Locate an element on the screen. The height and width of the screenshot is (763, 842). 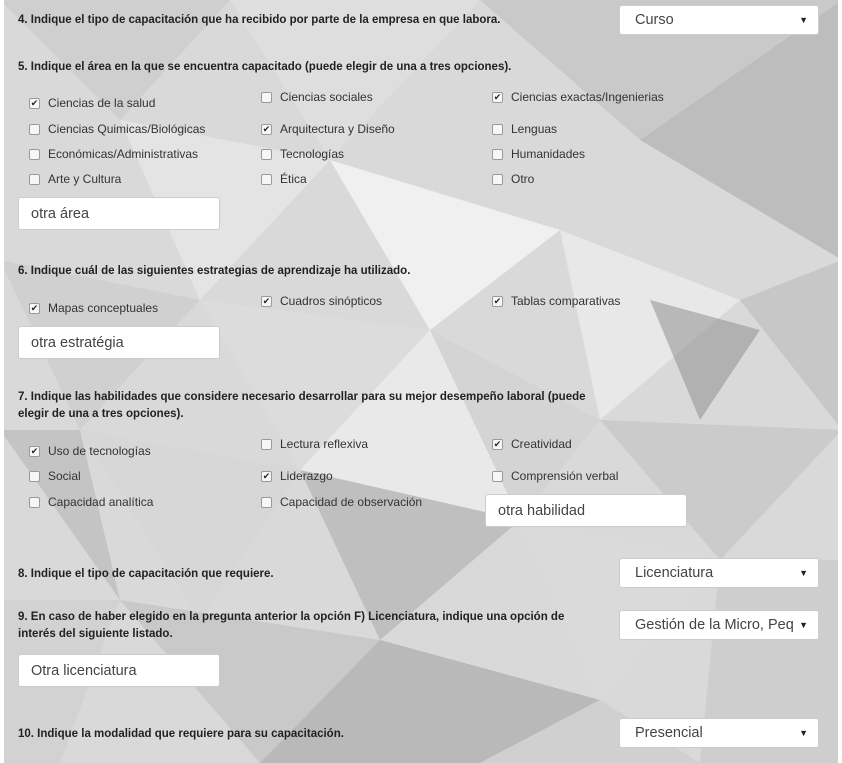
q5-option-otro: Otro is located at coordinates (513, 179).